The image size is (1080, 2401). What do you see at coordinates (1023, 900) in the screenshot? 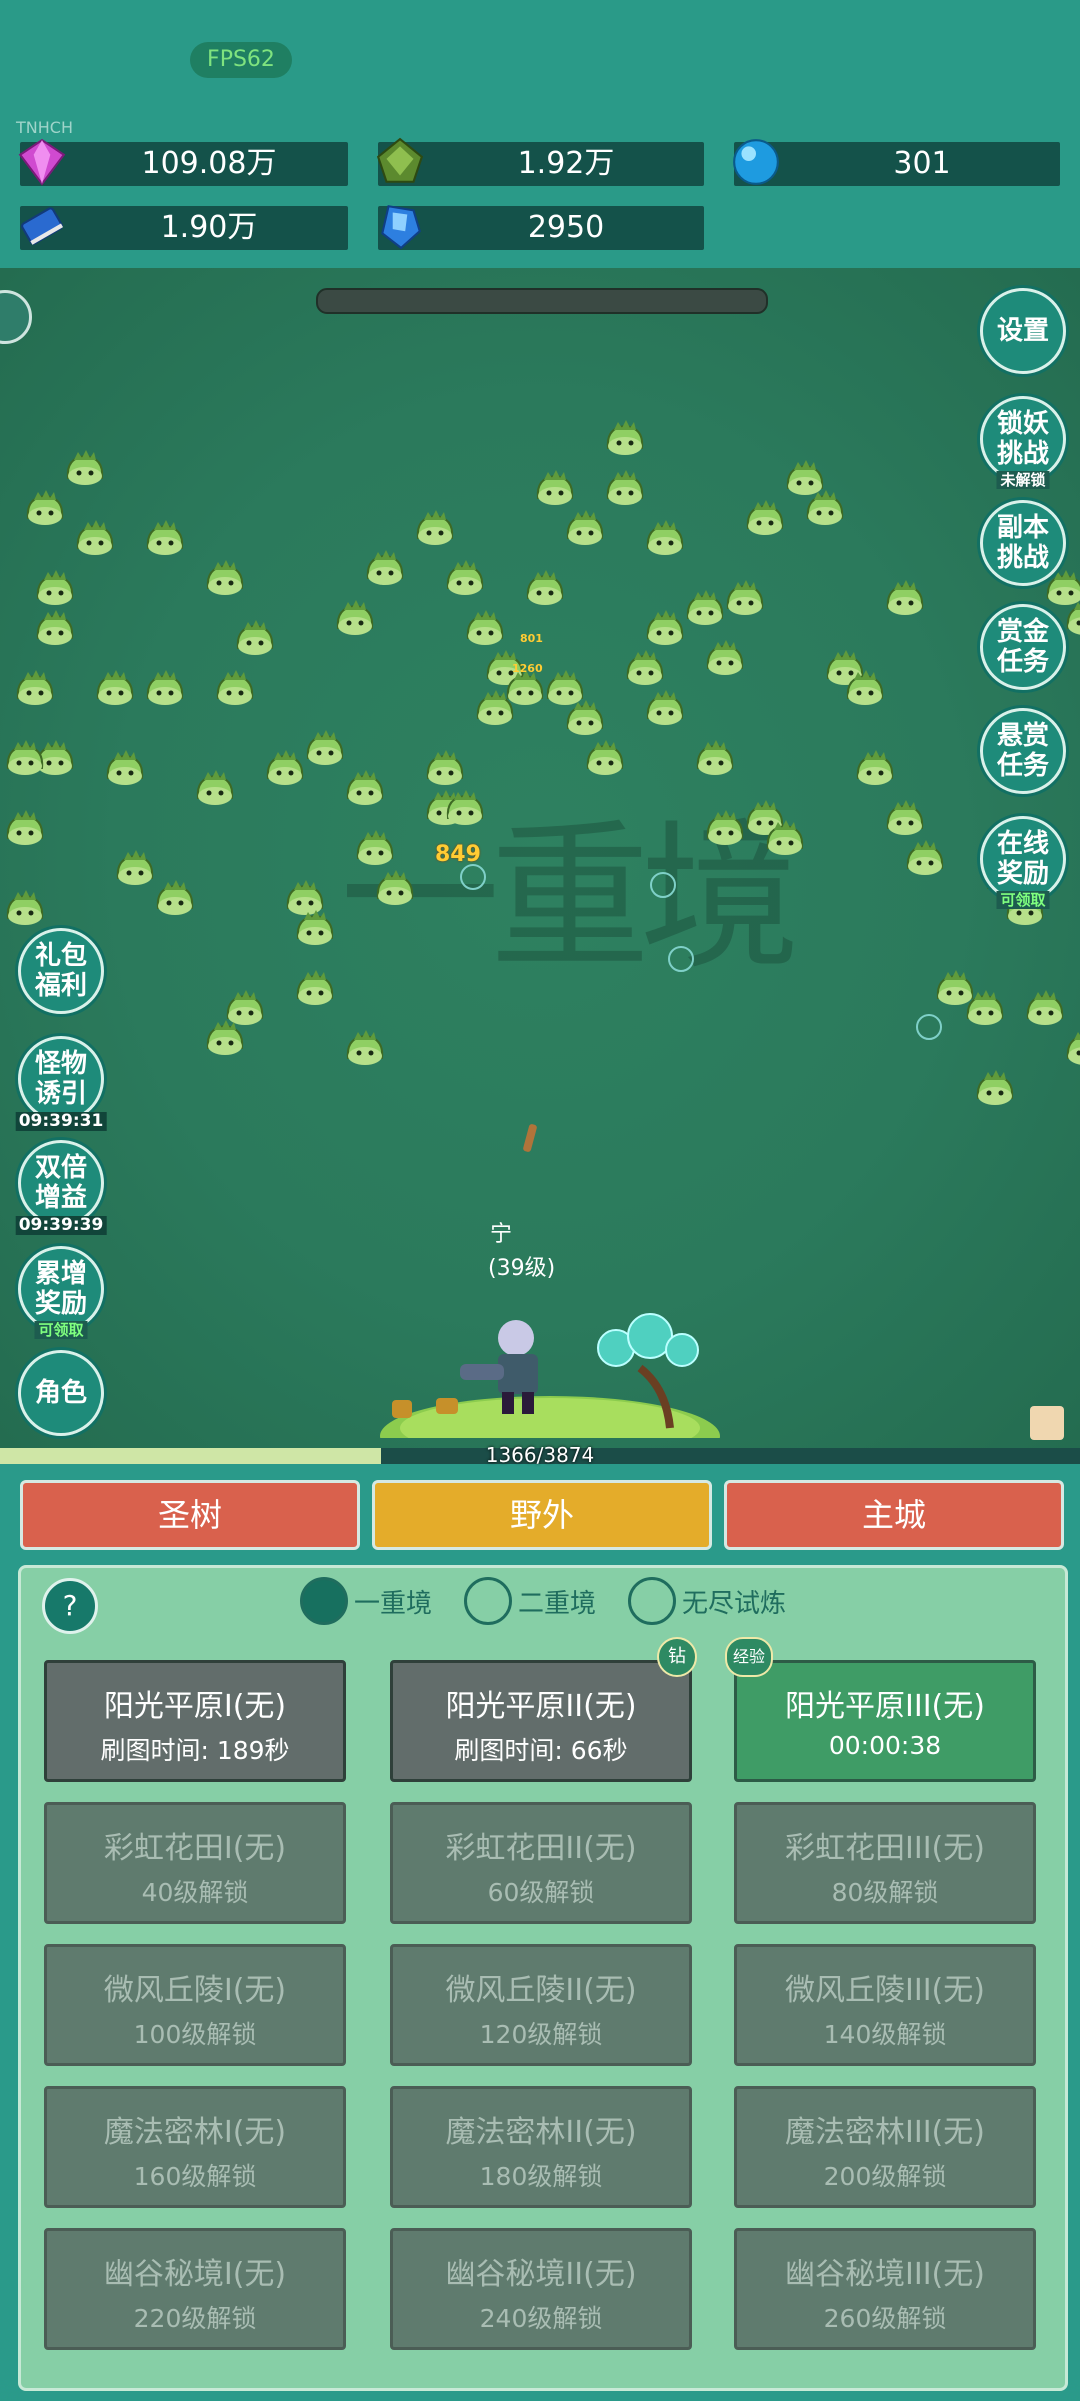
I see `online-reward-status: 可领取` at bounding box center [1023, 900].